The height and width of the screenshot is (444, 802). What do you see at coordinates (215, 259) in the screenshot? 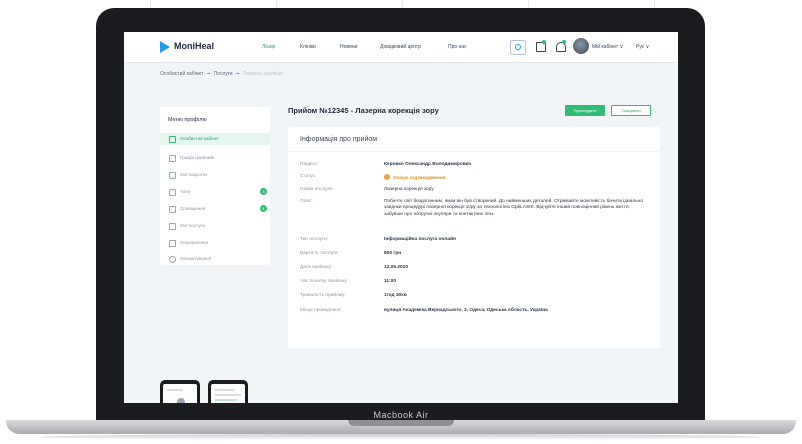
I see `sidebar-item-settings: Налаштування` at bounding box center [215, 259].